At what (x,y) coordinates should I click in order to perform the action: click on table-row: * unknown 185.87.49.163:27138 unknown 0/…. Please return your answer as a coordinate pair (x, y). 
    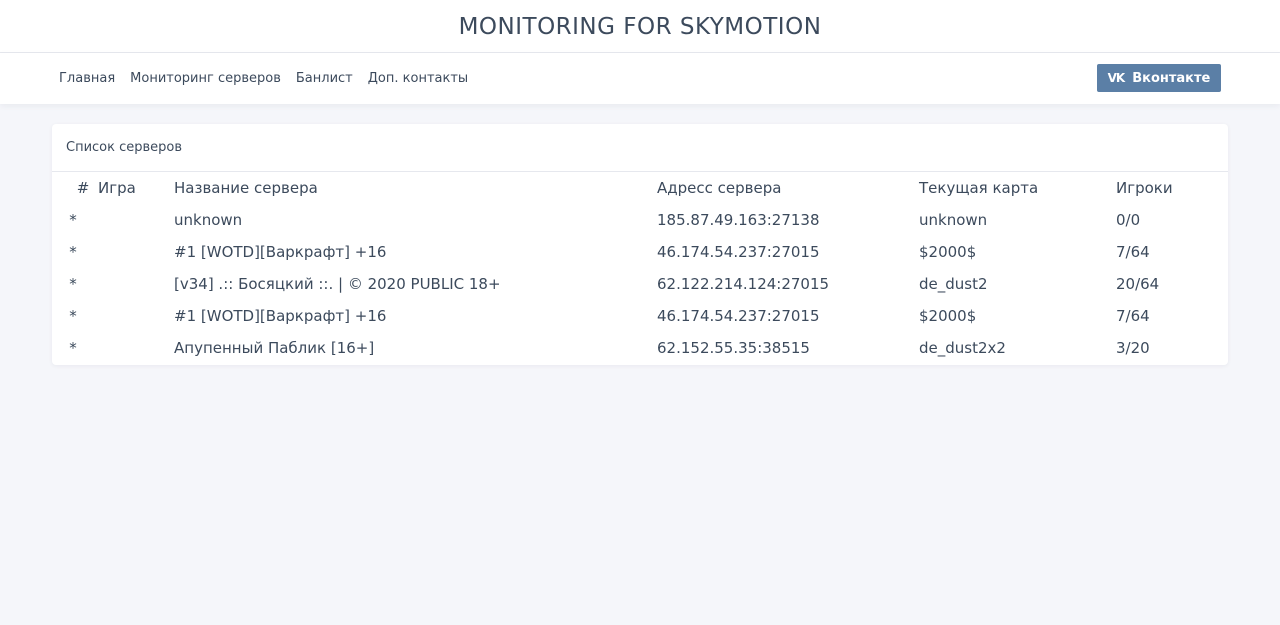
    Looking at the image, I should click on (640, 220).